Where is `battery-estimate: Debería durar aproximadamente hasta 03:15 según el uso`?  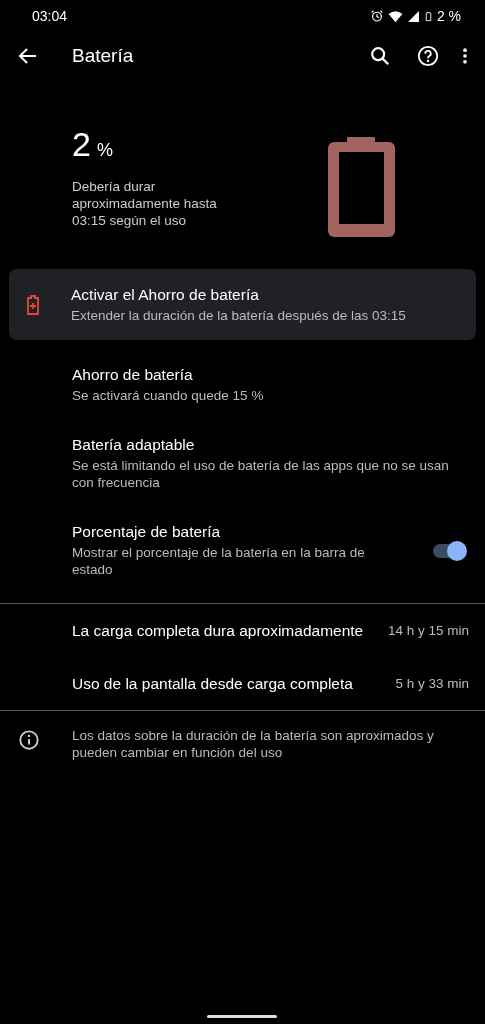 battery-estimate: Debería durar aproximadamente hasta 03:15 según el uso is located at coordinates (145, 203).